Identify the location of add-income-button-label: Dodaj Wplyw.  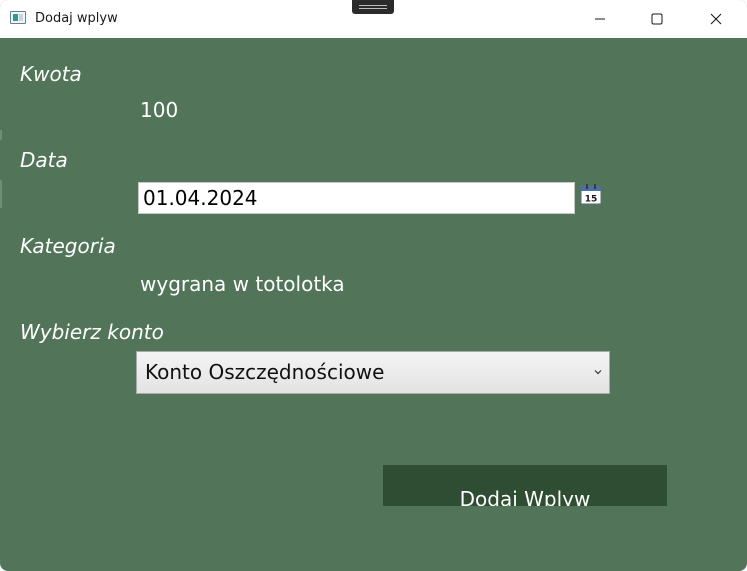
(525, 496).